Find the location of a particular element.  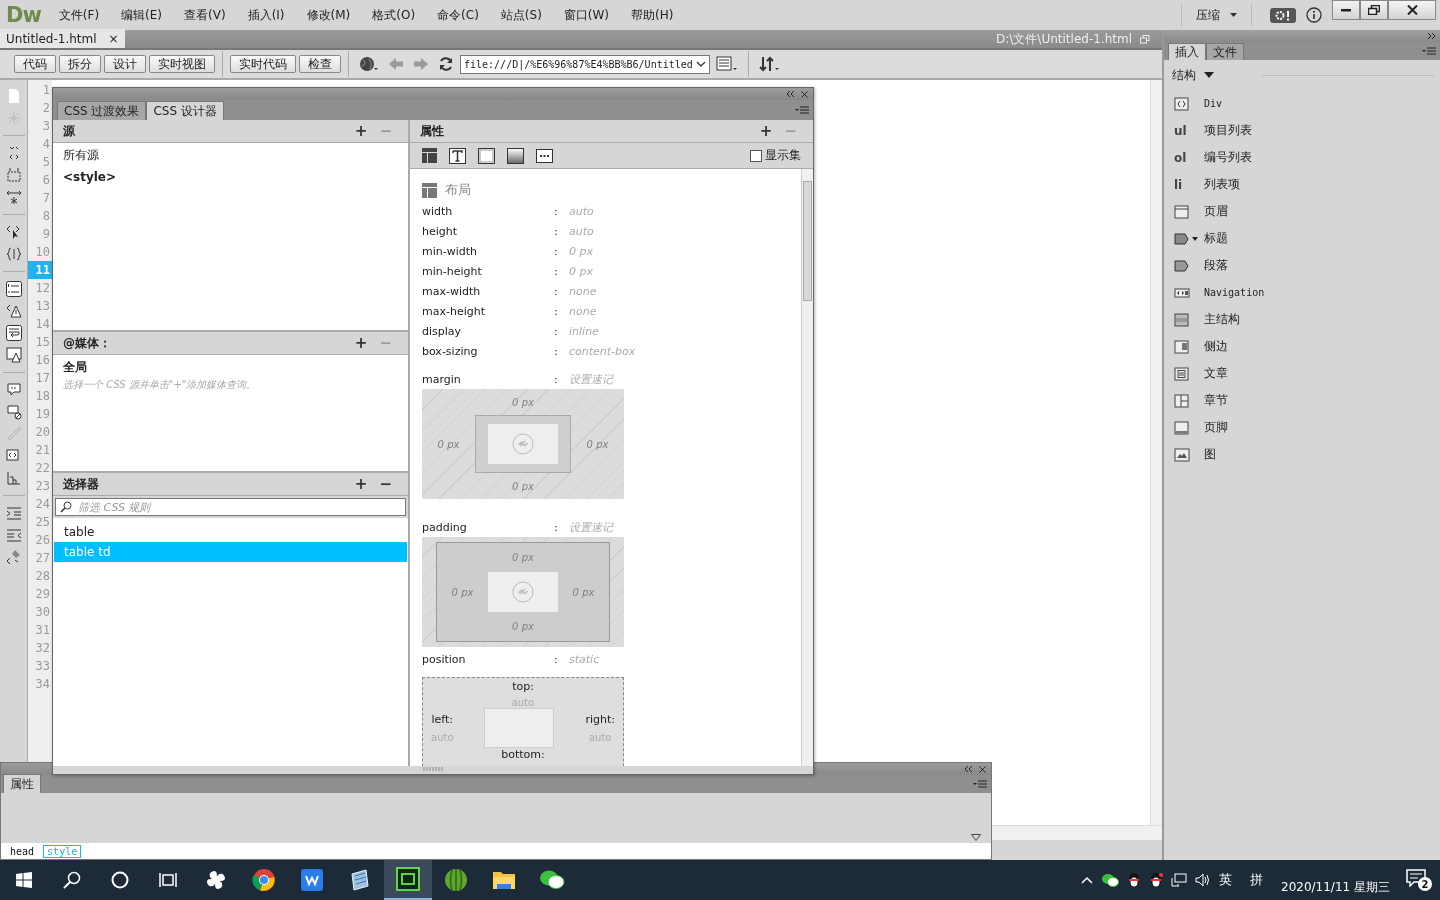

minimize-button is located at coordinates (1346, 10).